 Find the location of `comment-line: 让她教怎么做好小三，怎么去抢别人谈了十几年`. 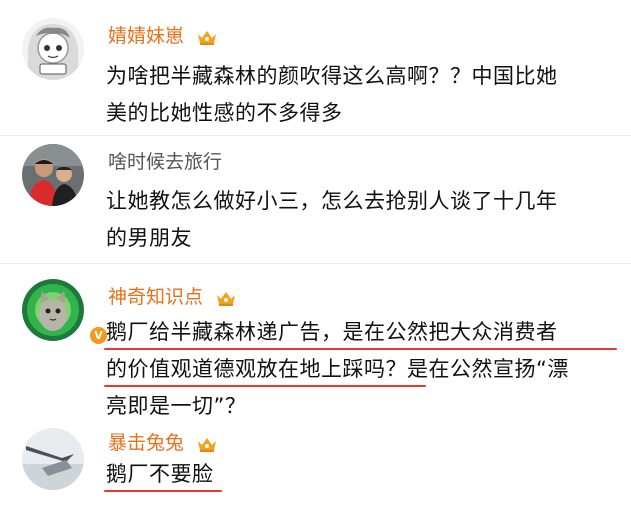

comment-line: 让她教怎么做好小三，怎么去抢别人谈了十几年 is located at coordinates (332, 201).